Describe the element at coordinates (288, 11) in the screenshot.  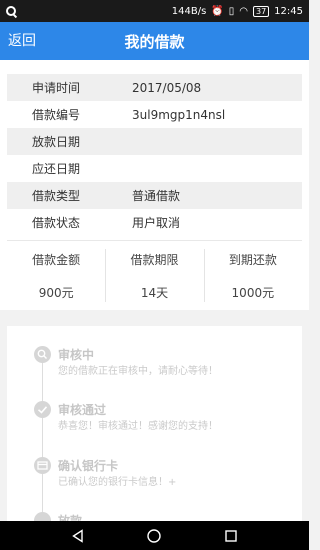
I see `clock: 12:45` at that location.